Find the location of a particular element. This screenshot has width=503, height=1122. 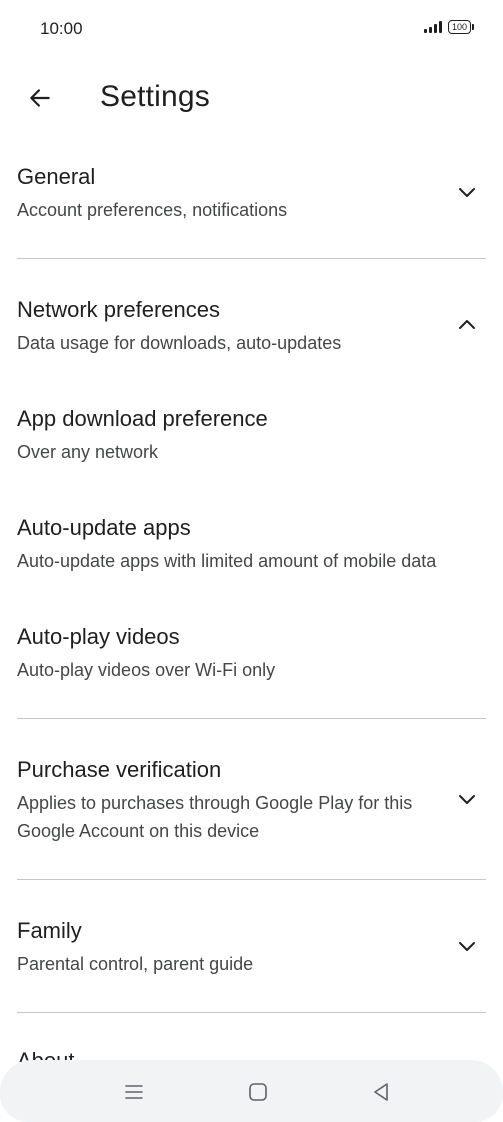

row-title: Family is located at coordinates (49, 930).